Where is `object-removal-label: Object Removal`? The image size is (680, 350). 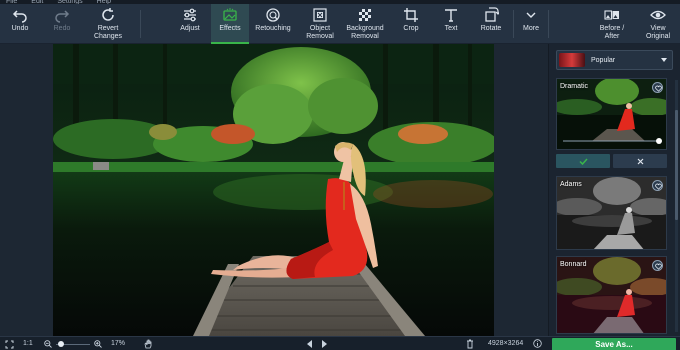 object-removal-label: Object Removal is located at coordinates (320, 32).